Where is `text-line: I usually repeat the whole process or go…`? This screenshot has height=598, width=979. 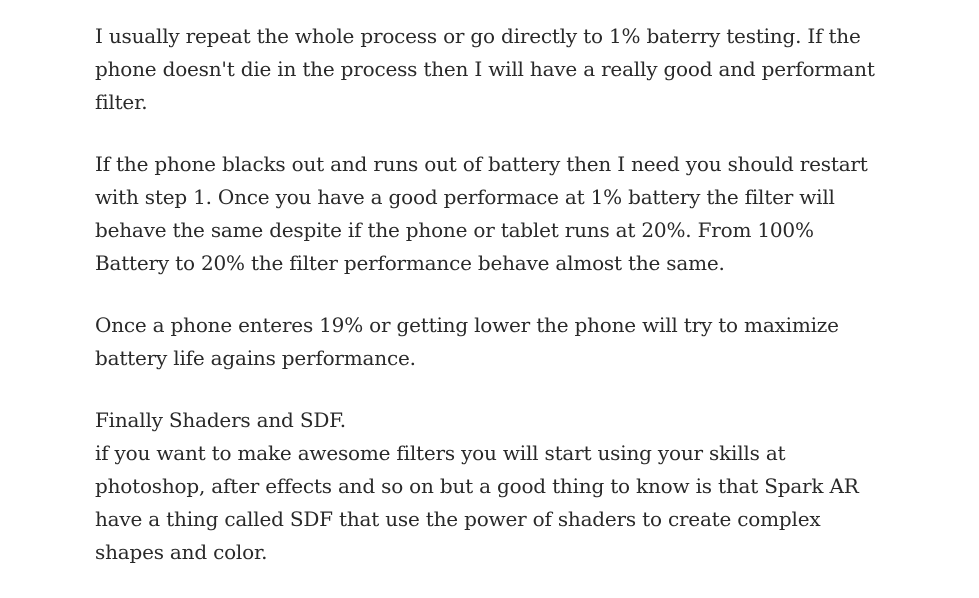
text-line: I usually repeat the whole process or go… is located at coordinates (478, 36).